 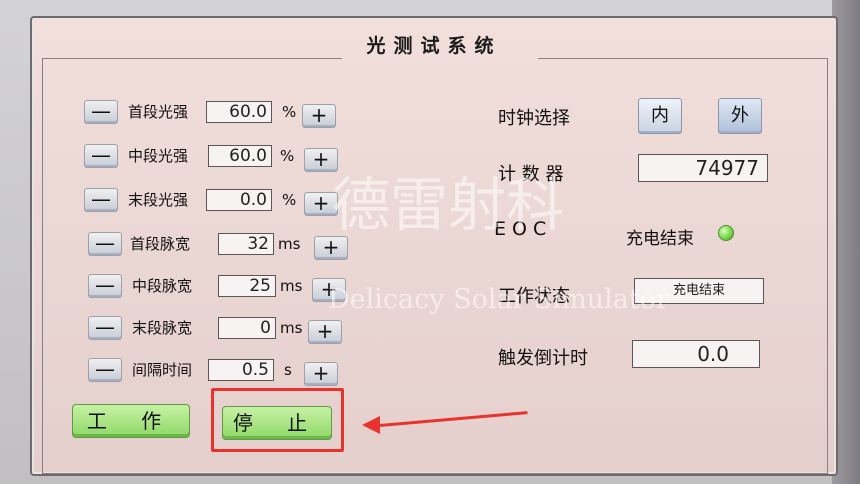 What do you see at coordinates (158, 112) in the screenshot?
I see `first-intensity-label: 首段光强` at bounding box center [158, 112].